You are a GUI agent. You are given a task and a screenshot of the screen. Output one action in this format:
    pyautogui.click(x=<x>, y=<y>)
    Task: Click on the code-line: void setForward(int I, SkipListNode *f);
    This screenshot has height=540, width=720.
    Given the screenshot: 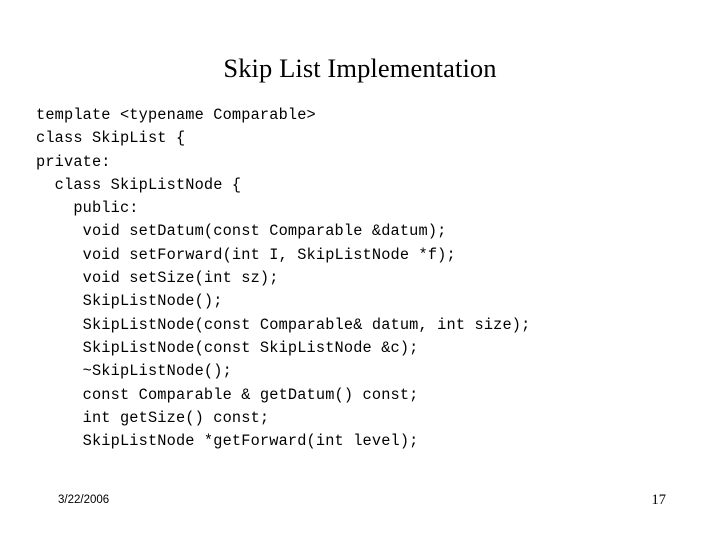 What is the action you would take?
    pyautogui.click(x=246, y=254)
    